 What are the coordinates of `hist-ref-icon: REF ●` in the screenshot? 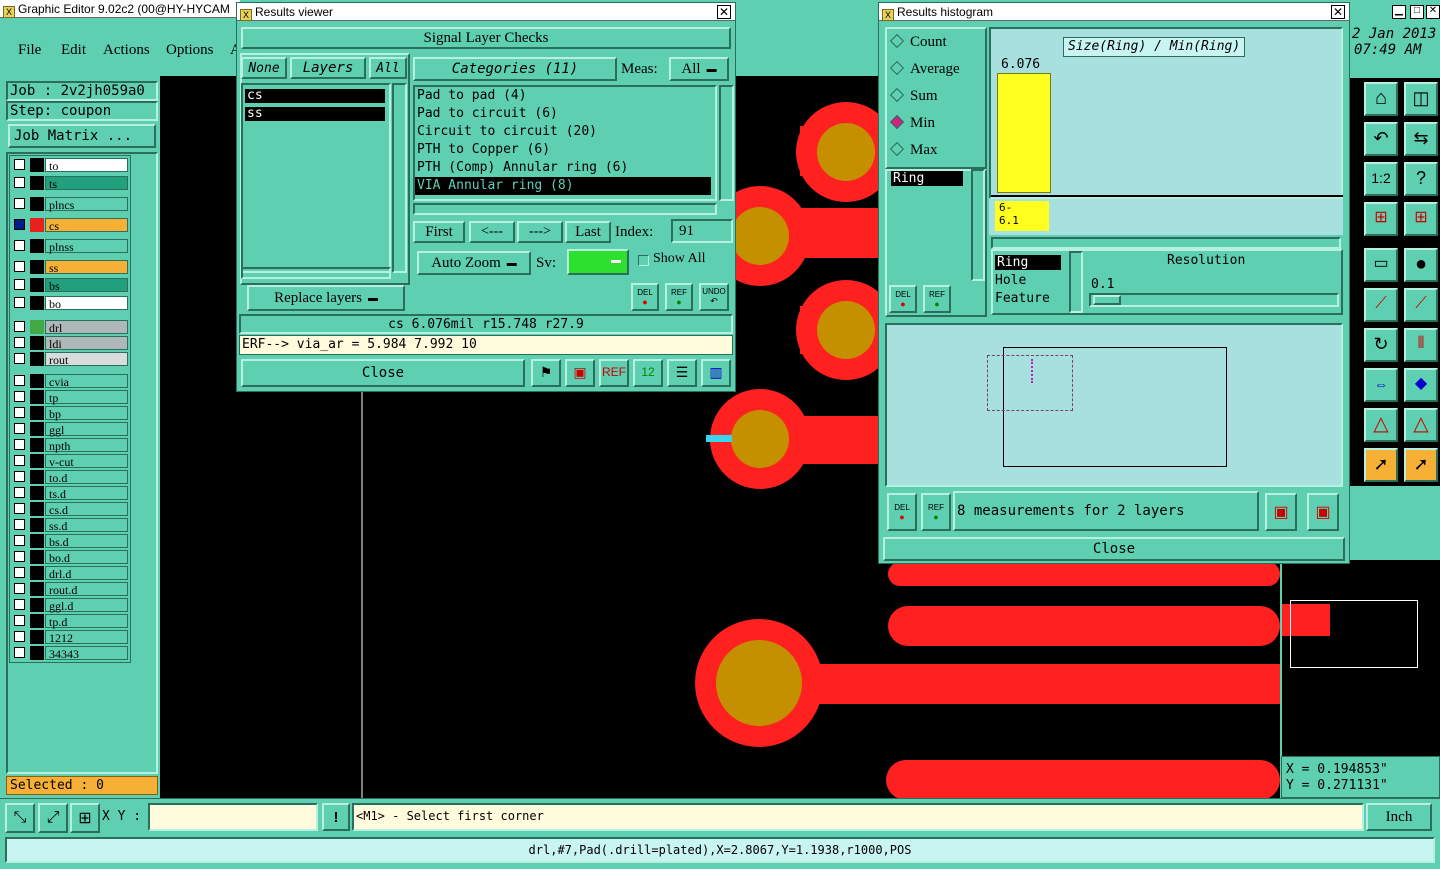 It's located at (937, 299).